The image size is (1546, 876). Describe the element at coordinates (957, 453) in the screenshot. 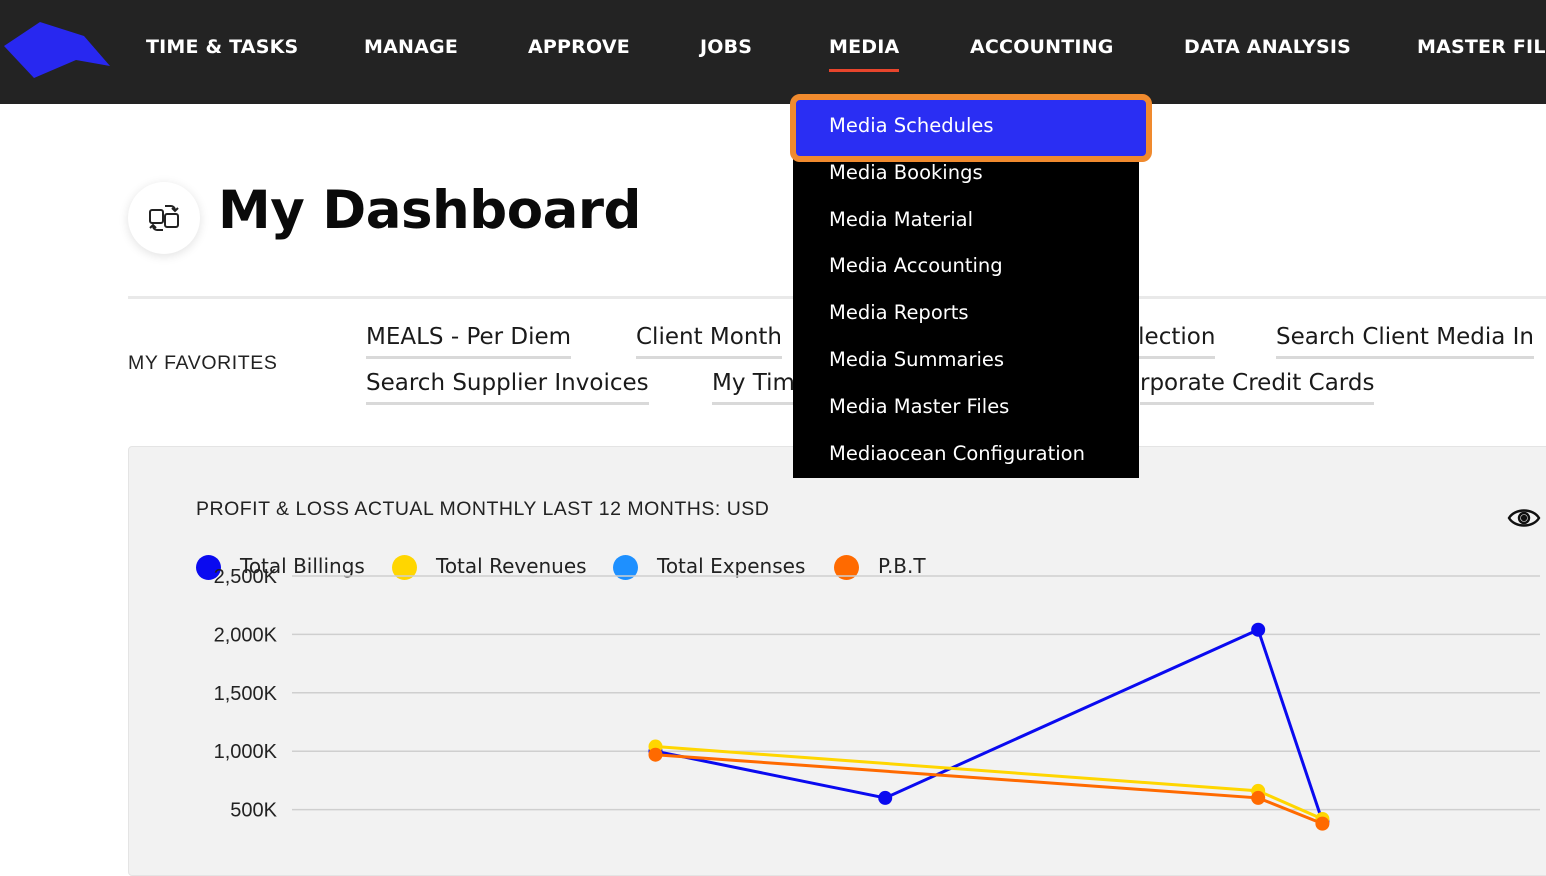

I see `menu-item-mediaocean-configuration: Mediaocean Configuration` at that location.